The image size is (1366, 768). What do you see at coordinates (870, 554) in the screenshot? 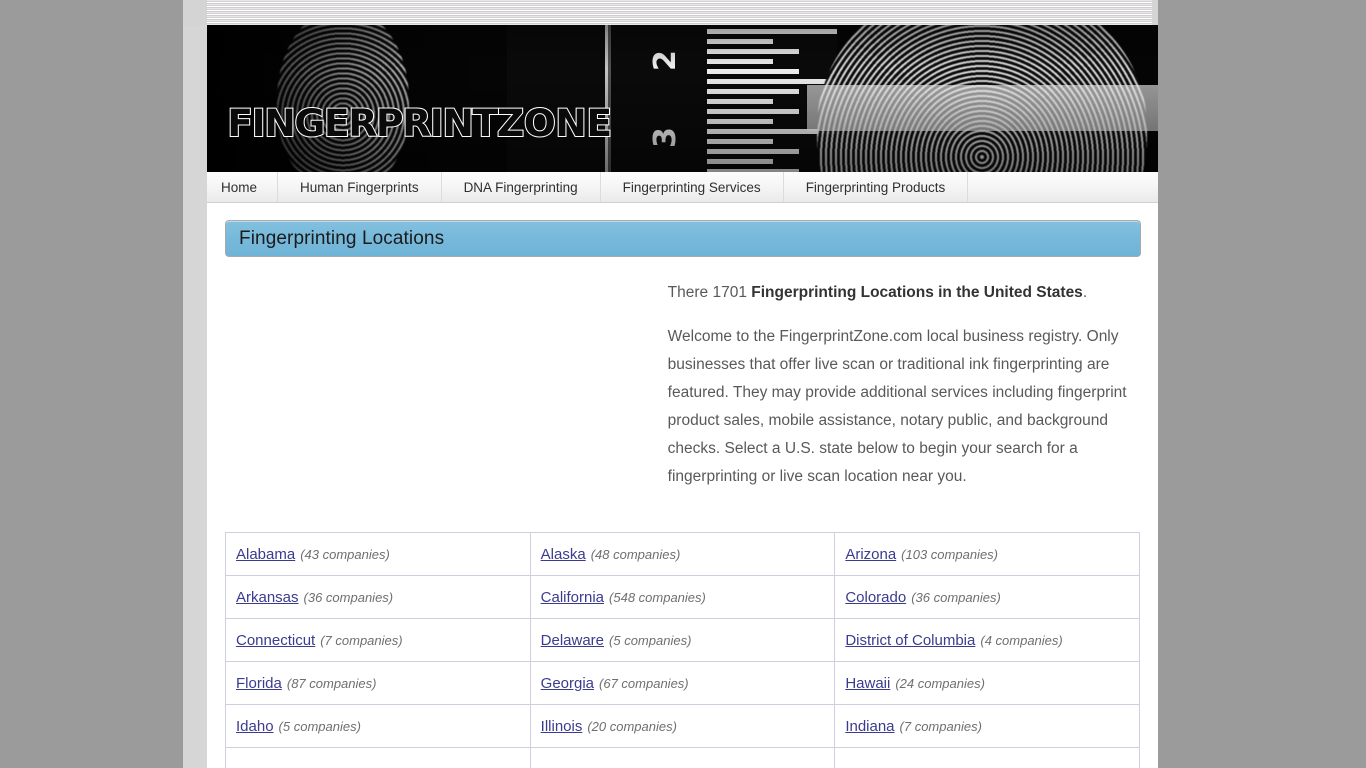
I see `state-link: Arizona` at bounding box center [870, 554].